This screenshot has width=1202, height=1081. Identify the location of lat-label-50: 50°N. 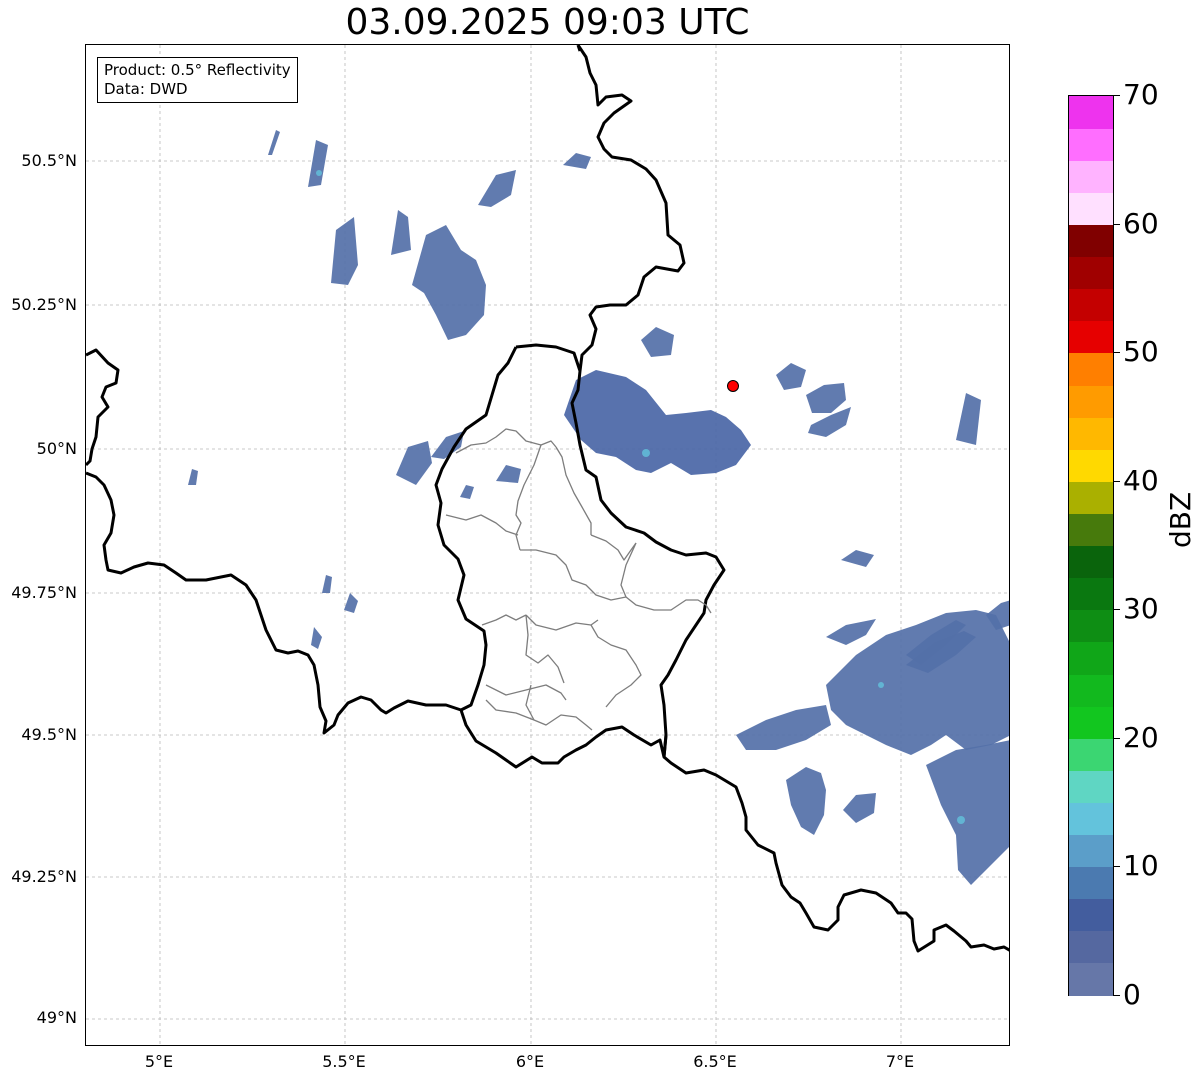
(56, 448).